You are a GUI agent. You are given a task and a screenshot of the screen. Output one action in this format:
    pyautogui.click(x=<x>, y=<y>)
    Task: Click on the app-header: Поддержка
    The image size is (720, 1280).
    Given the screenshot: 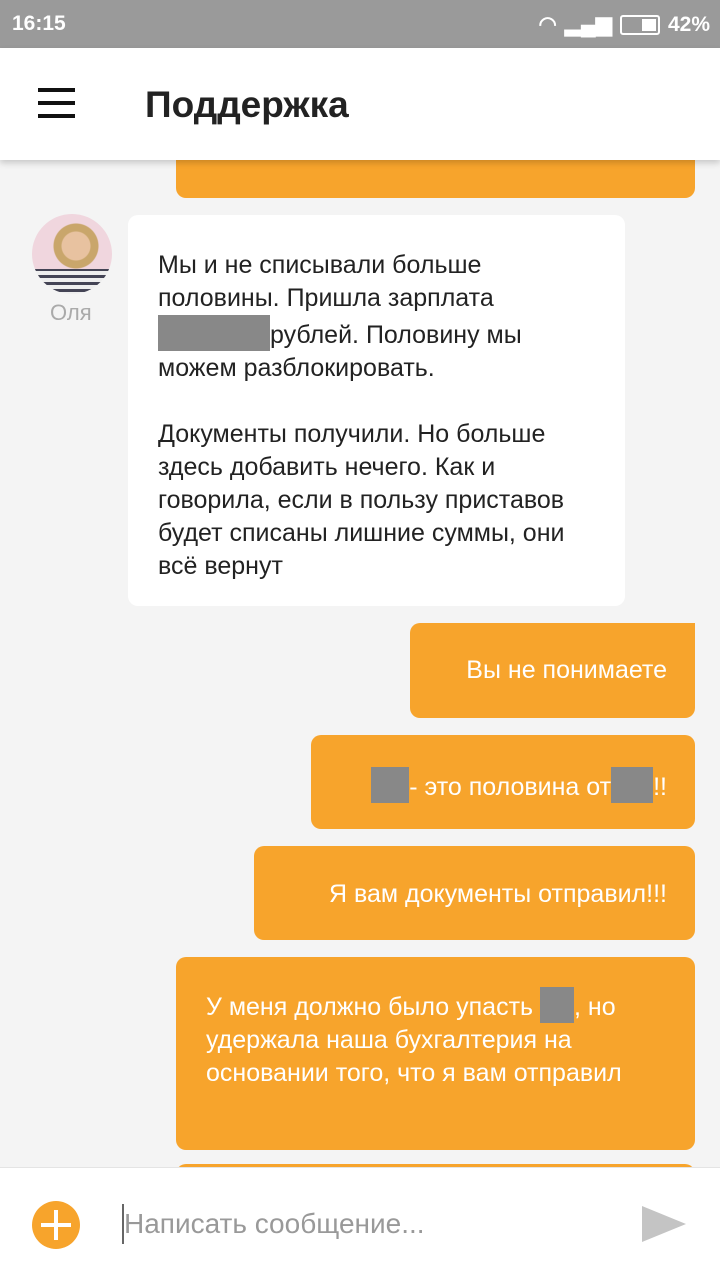 What is the action you would take?
    pyautogui.click(x=360, y=104)
    